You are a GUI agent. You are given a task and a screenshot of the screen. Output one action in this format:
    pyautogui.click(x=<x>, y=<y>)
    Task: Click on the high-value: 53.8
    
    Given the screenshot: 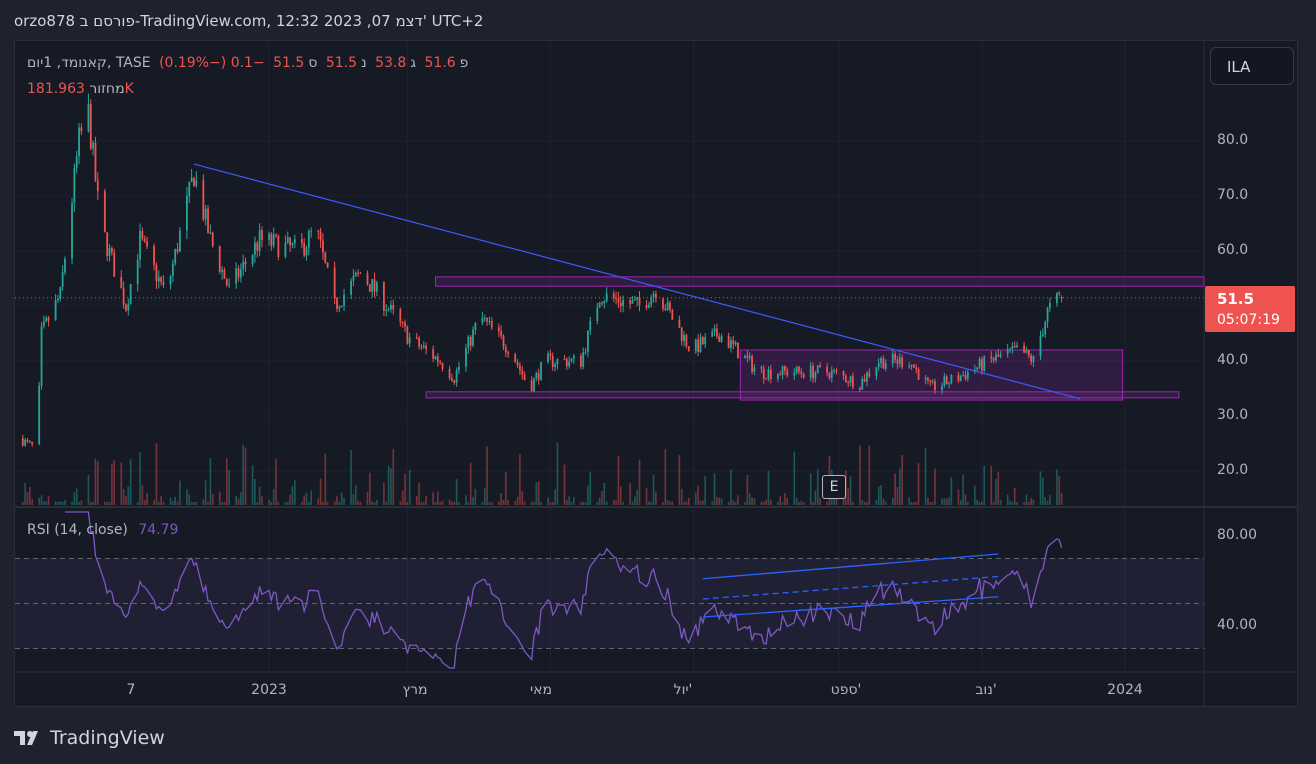 What is the action you would take?
    pyautogui.click(x=391, y=63)
    